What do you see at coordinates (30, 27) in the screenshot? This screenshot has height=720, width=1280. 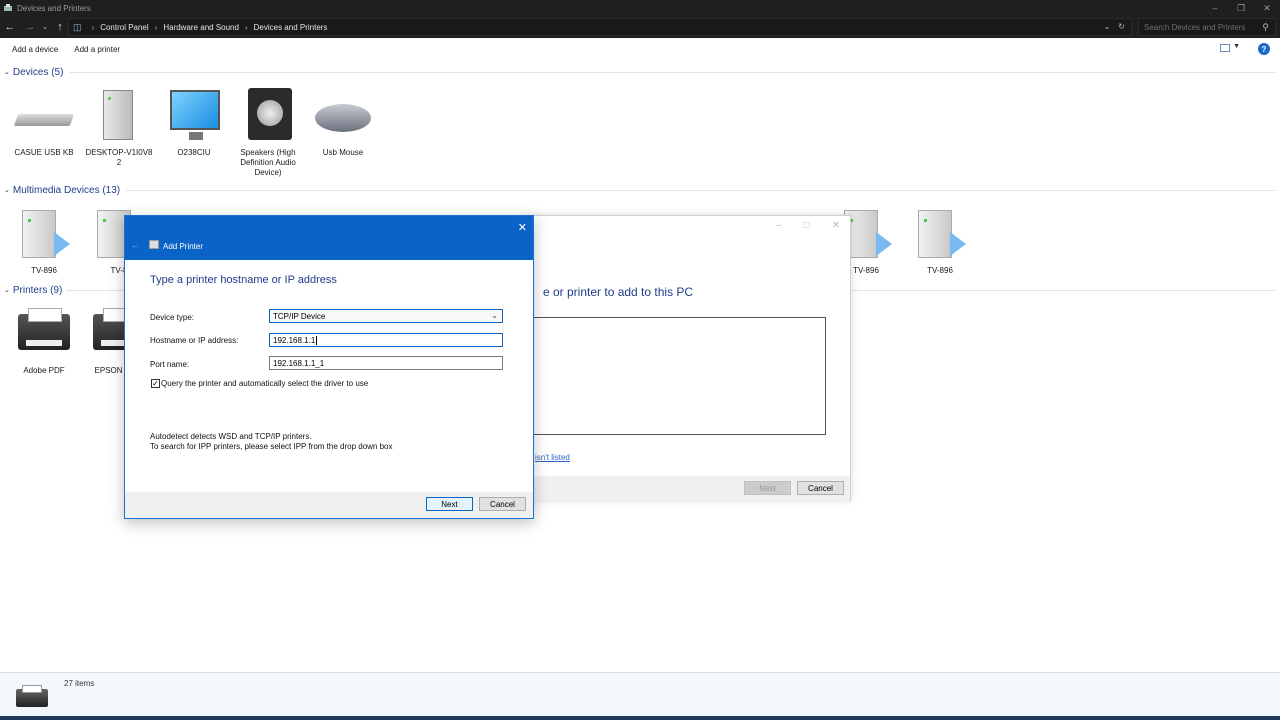 I see `forward-arrow-icon: →` at bounding box center [30, 27].